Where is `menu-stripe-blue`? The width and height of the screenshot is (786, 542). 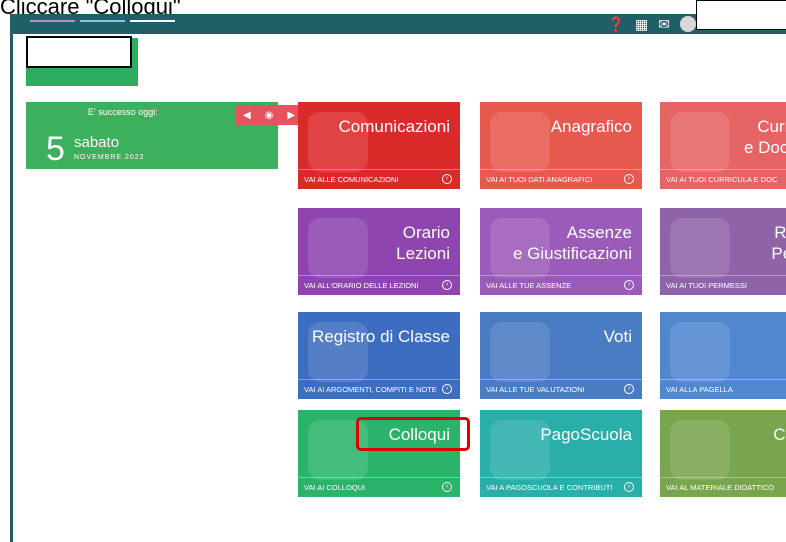 menu-stripe-blue is located at coordinates (102, 21).